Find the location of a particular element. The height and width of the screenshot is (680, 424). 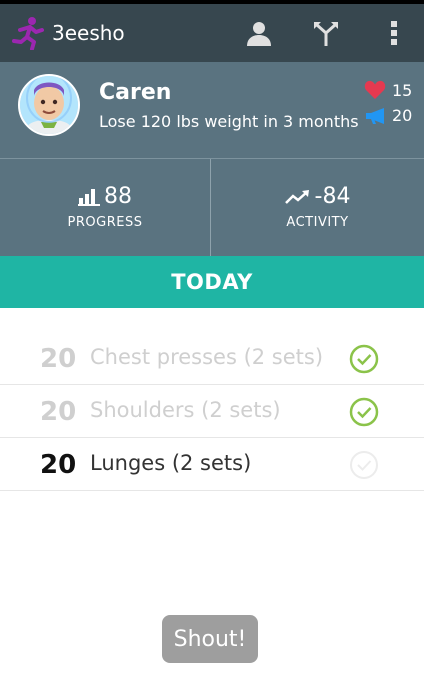

progress-label: PROGRESS is located at coordinates (105, 222).